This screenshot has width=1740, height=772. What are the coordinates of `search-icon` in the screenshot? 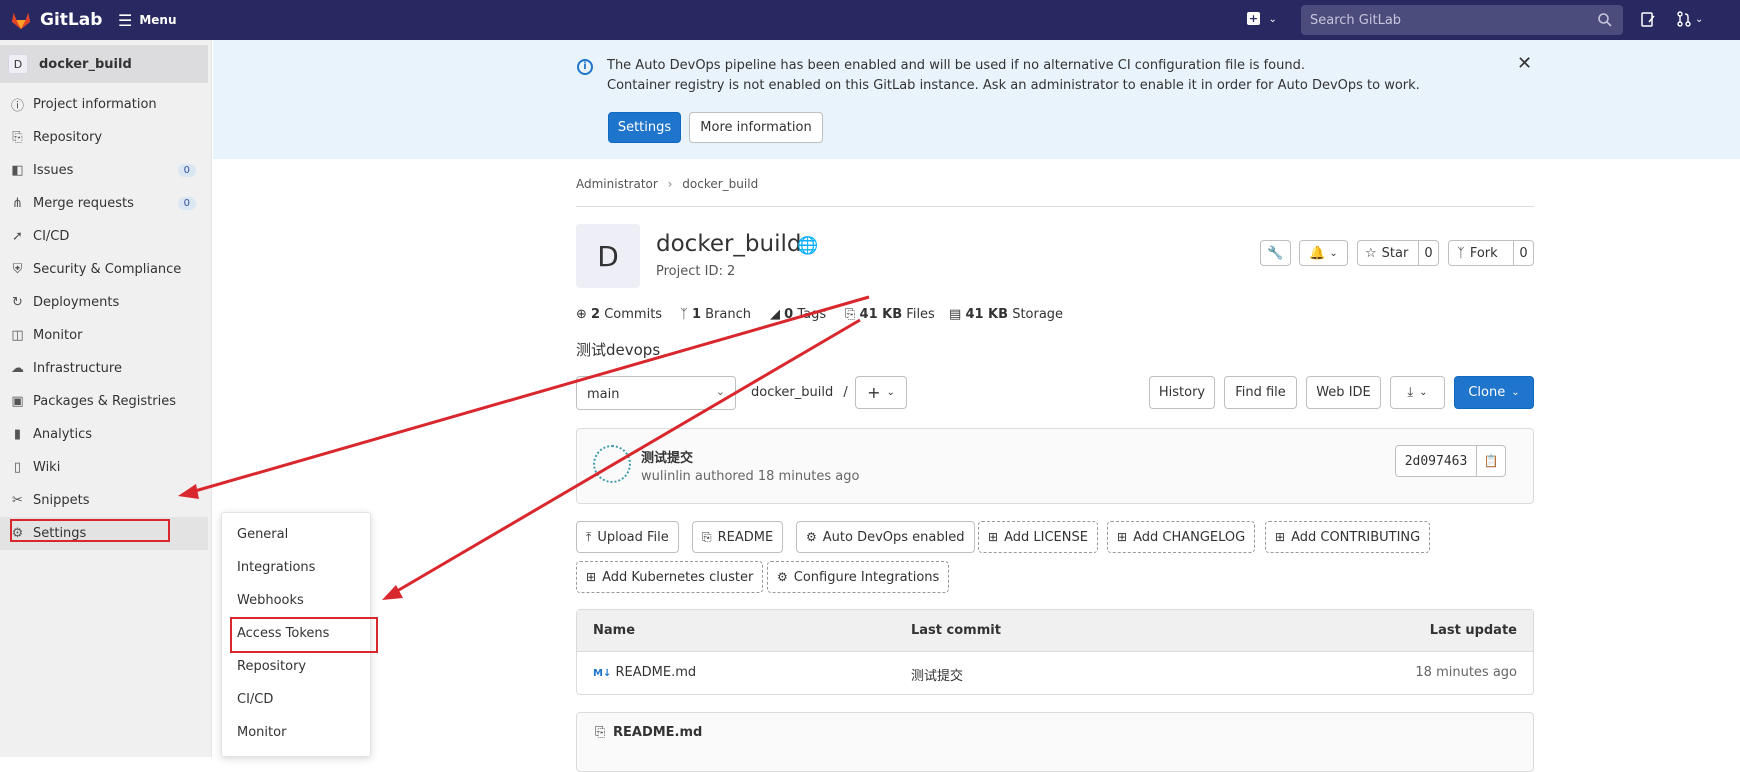 It's located at (1605, 20).